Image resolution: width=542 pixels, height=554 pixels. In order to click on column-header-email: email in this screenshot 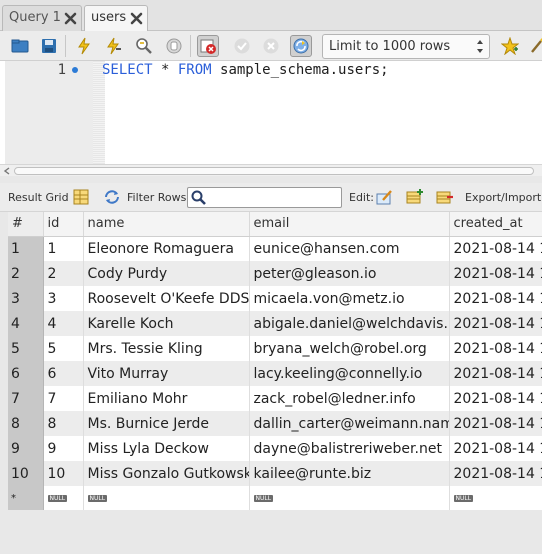, I will do `click(349, 224)`.